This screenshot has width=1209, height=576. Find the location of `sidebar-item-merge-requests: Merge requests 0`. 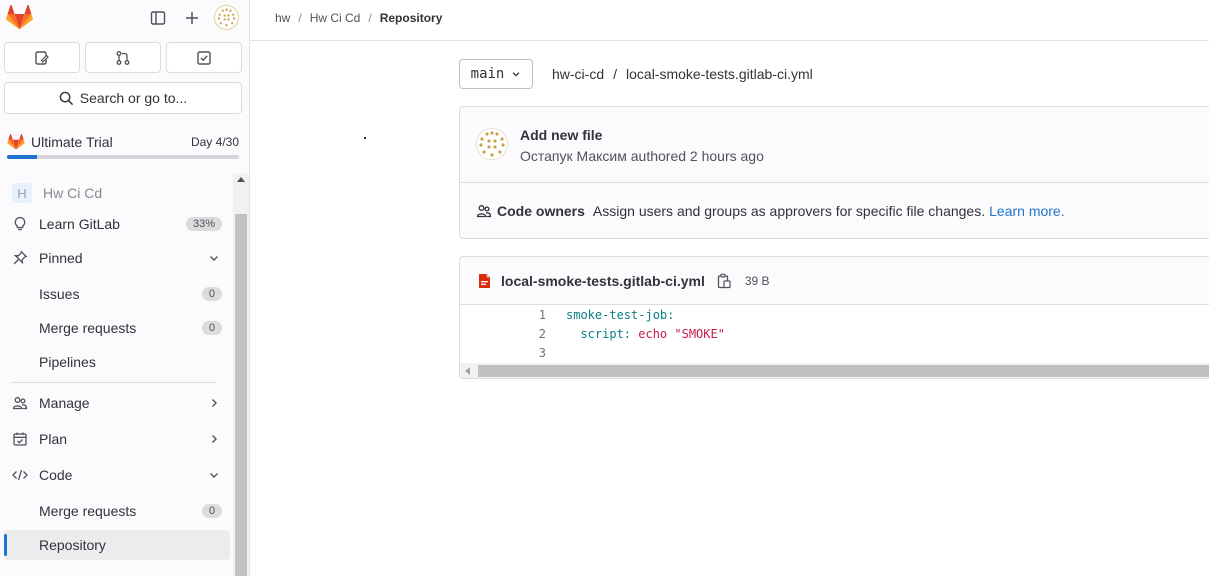

sidebar-item-merge-requests: Merge requests 0 is located at coordinates (117, 328).